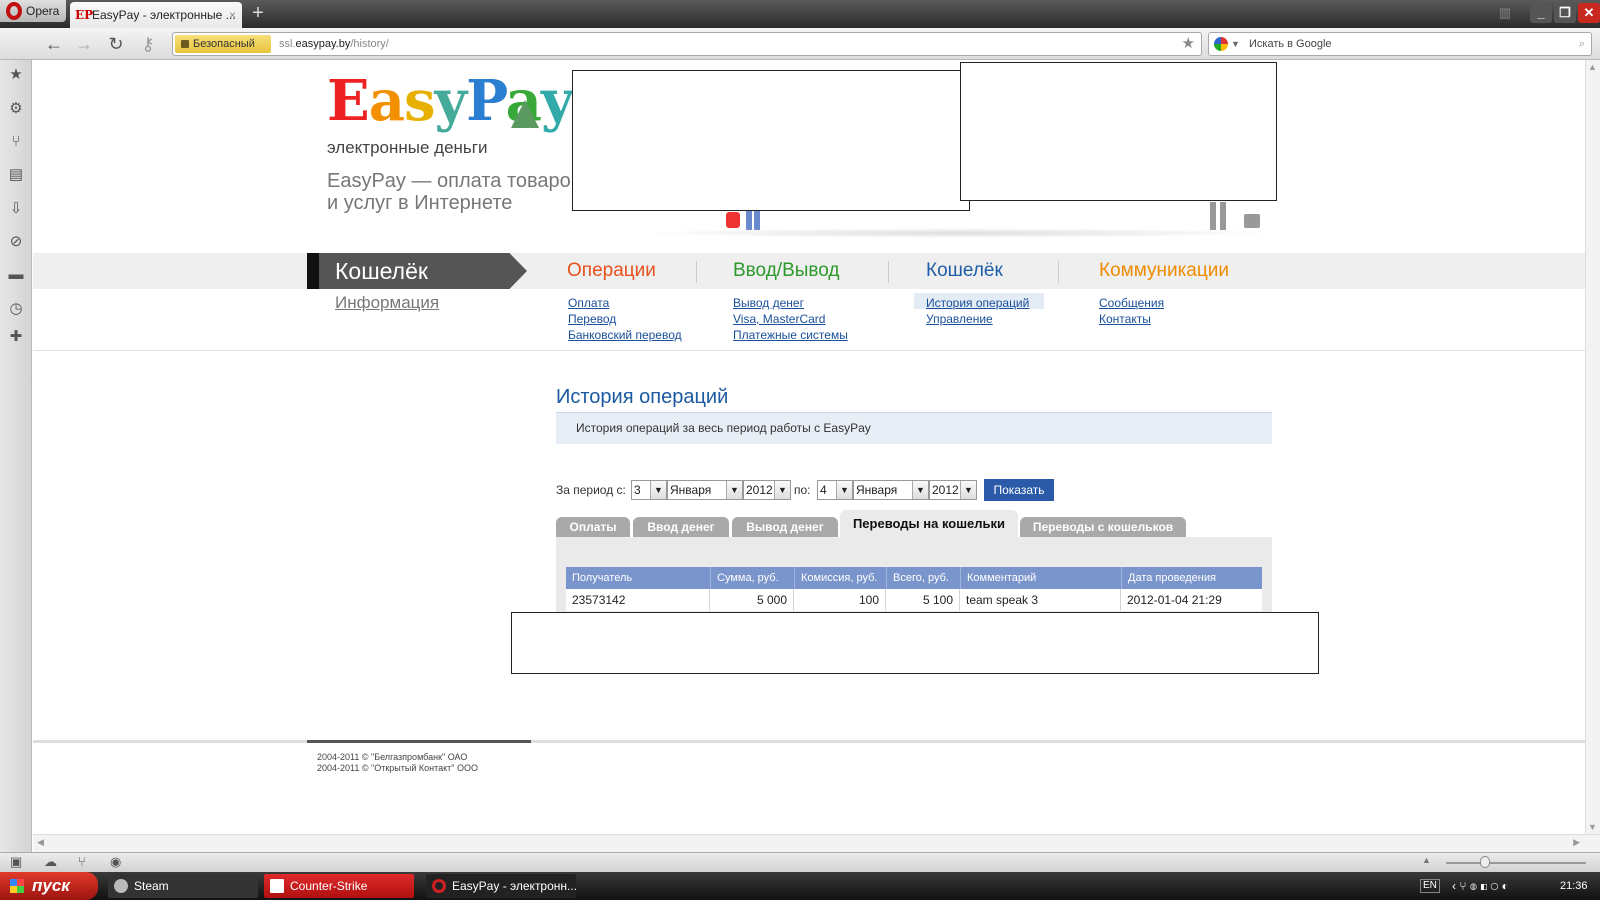  What do you see at coordinates (1223, 216) in the screenshot?
I see `figure-gray-icon` at bounding box center [1223, 216].